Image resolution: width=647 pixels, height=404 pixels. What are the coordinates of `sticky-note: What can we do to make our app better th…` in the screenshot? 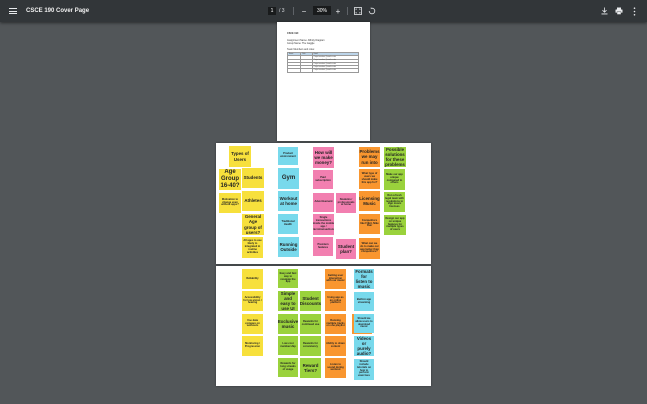 It's located at (369, 248).